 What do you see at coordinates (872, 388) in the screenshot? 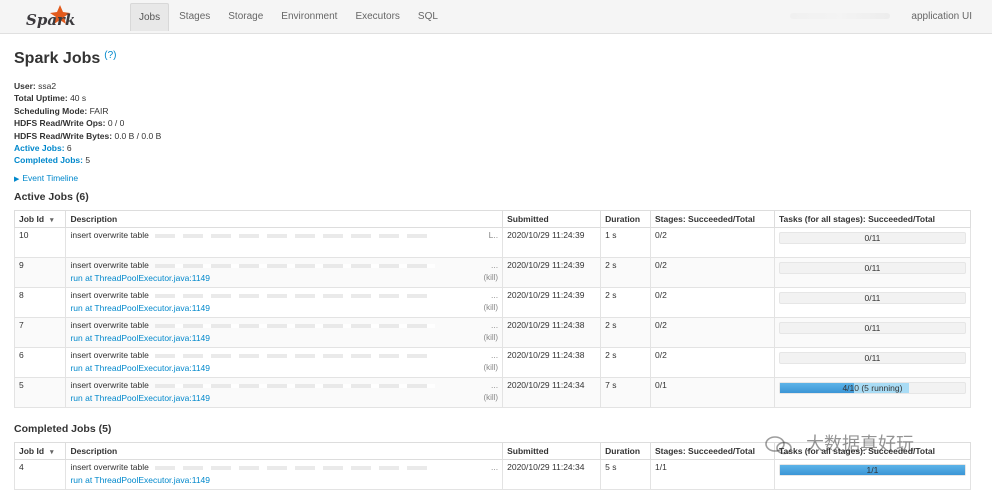
I see `progress-text: 4/10 (5 running)` at bounding box center [872, 388].